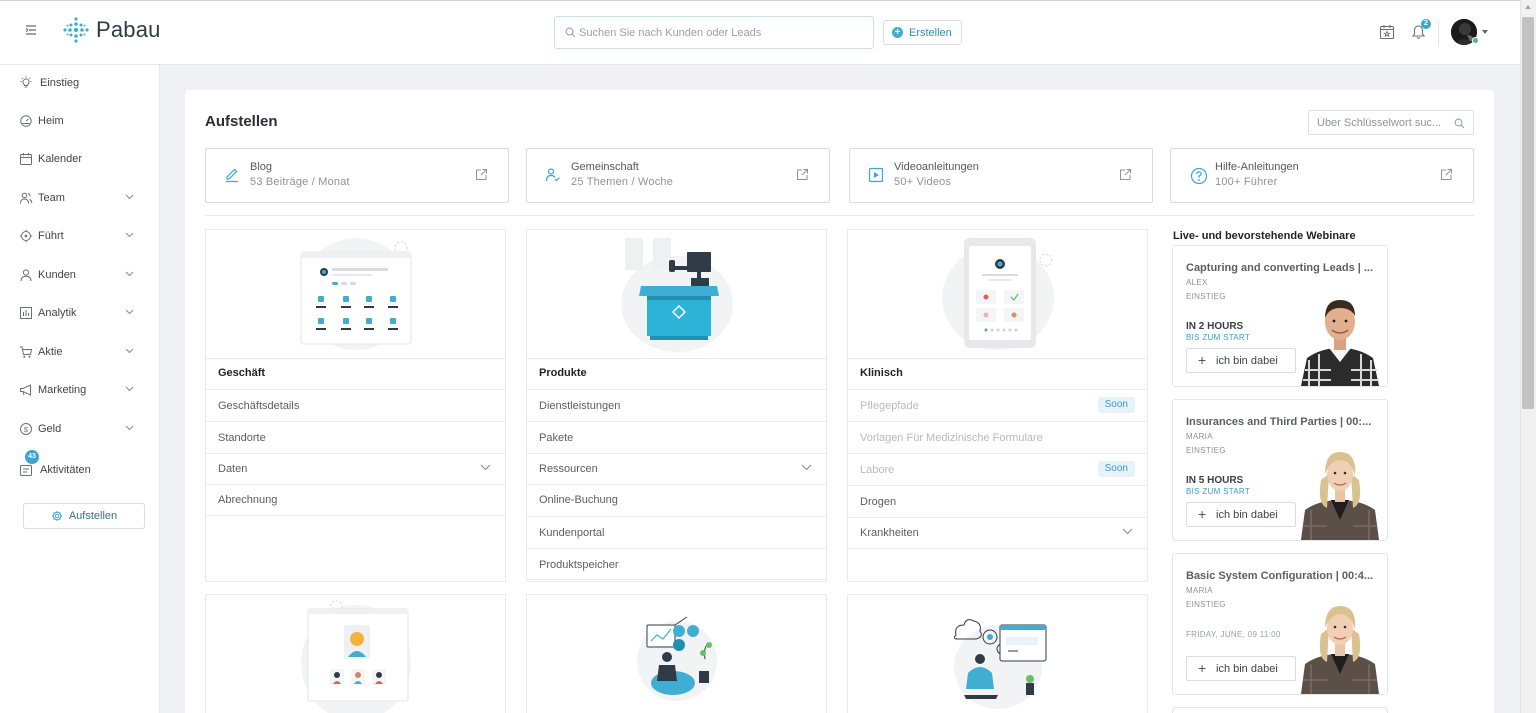 This screenshot has width=1536, height=713. What do you see at coordinates (62, 390) in the screenshot?
I see `sidebar-item-label: Marketing` at bounding box center [62, 390].